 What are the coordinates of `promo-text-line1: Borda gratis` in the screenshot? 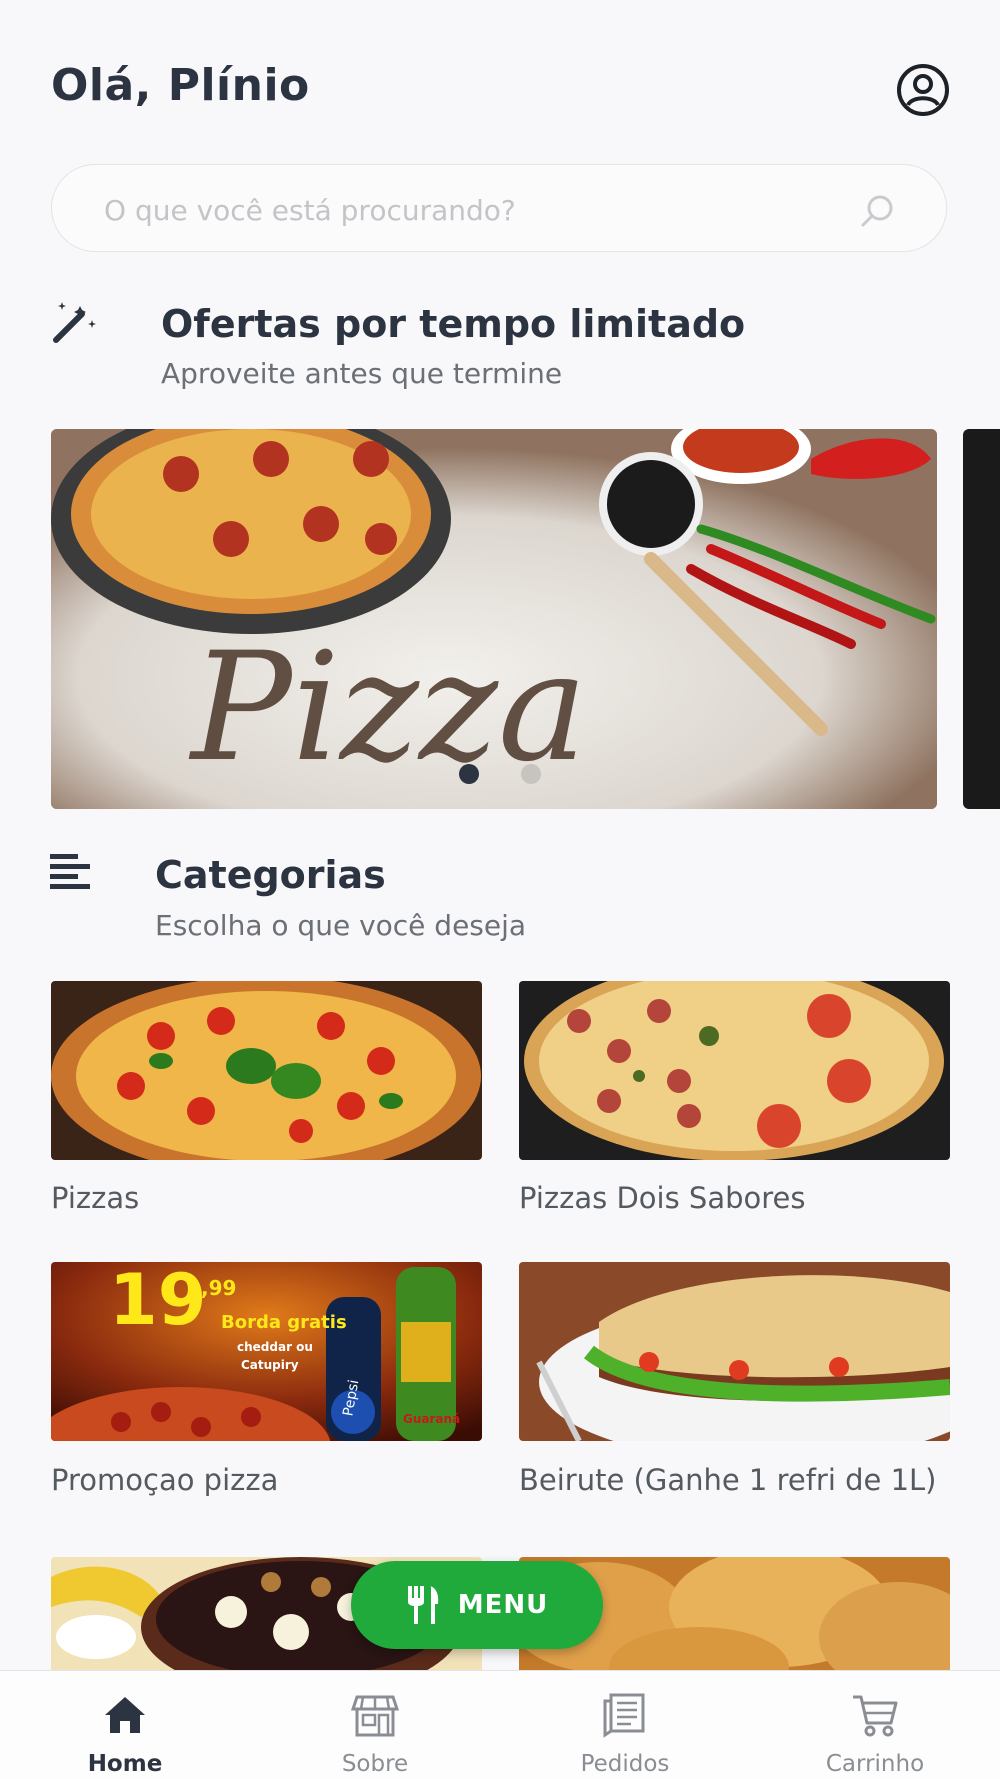 It's located at (284, 1322).